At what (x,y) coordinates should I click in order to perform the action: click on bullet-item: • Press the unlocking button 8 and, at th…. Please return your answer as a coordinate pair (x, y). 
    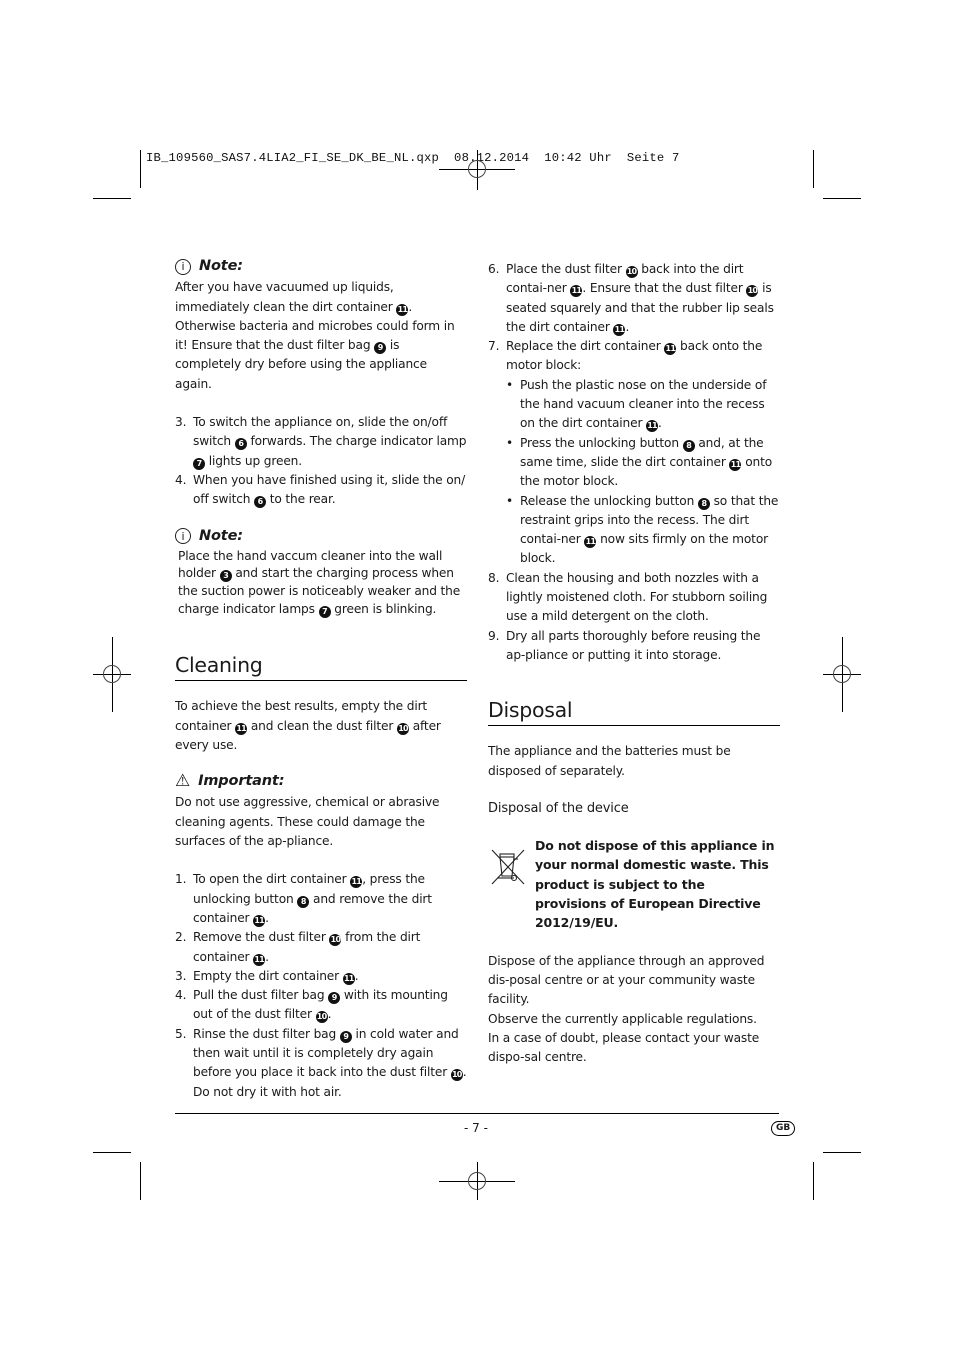
    Looking at the image, I should click on (639, 462).